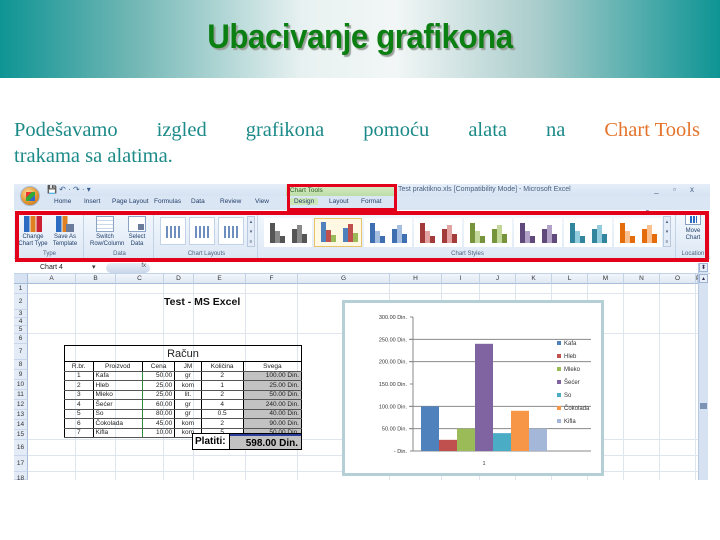 The width and height of the screenshot is (720, 540). I want to click on invoice-cell: 6, so click(79, 423).